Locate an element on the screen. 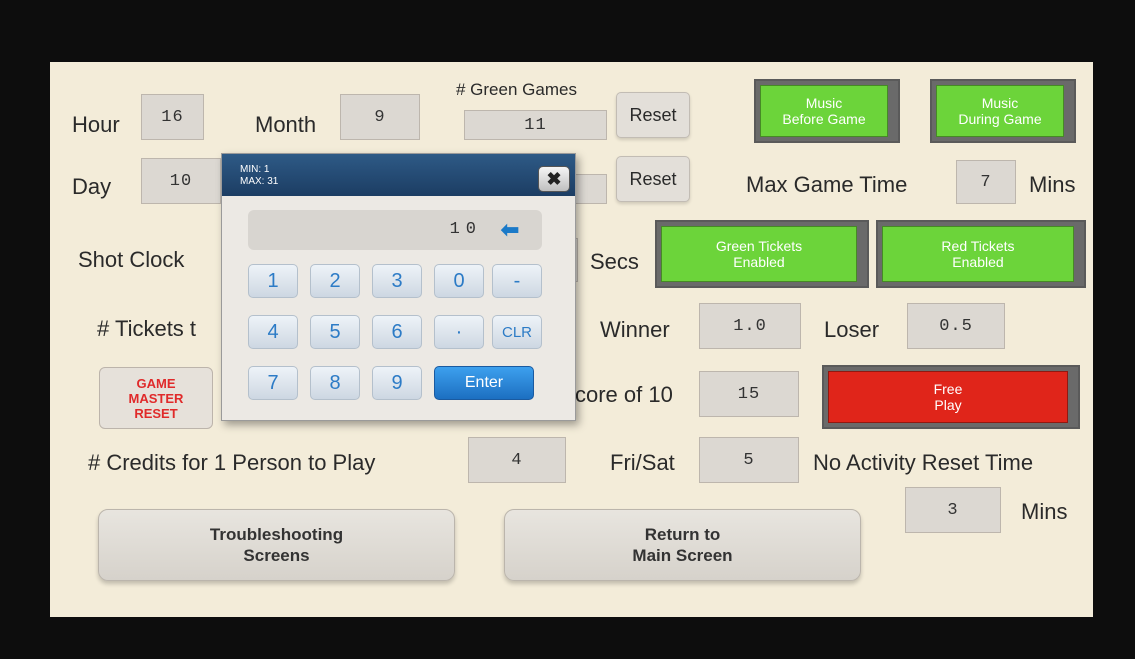  green-games-reset-button: Reset is located at coordinates (653, 115).